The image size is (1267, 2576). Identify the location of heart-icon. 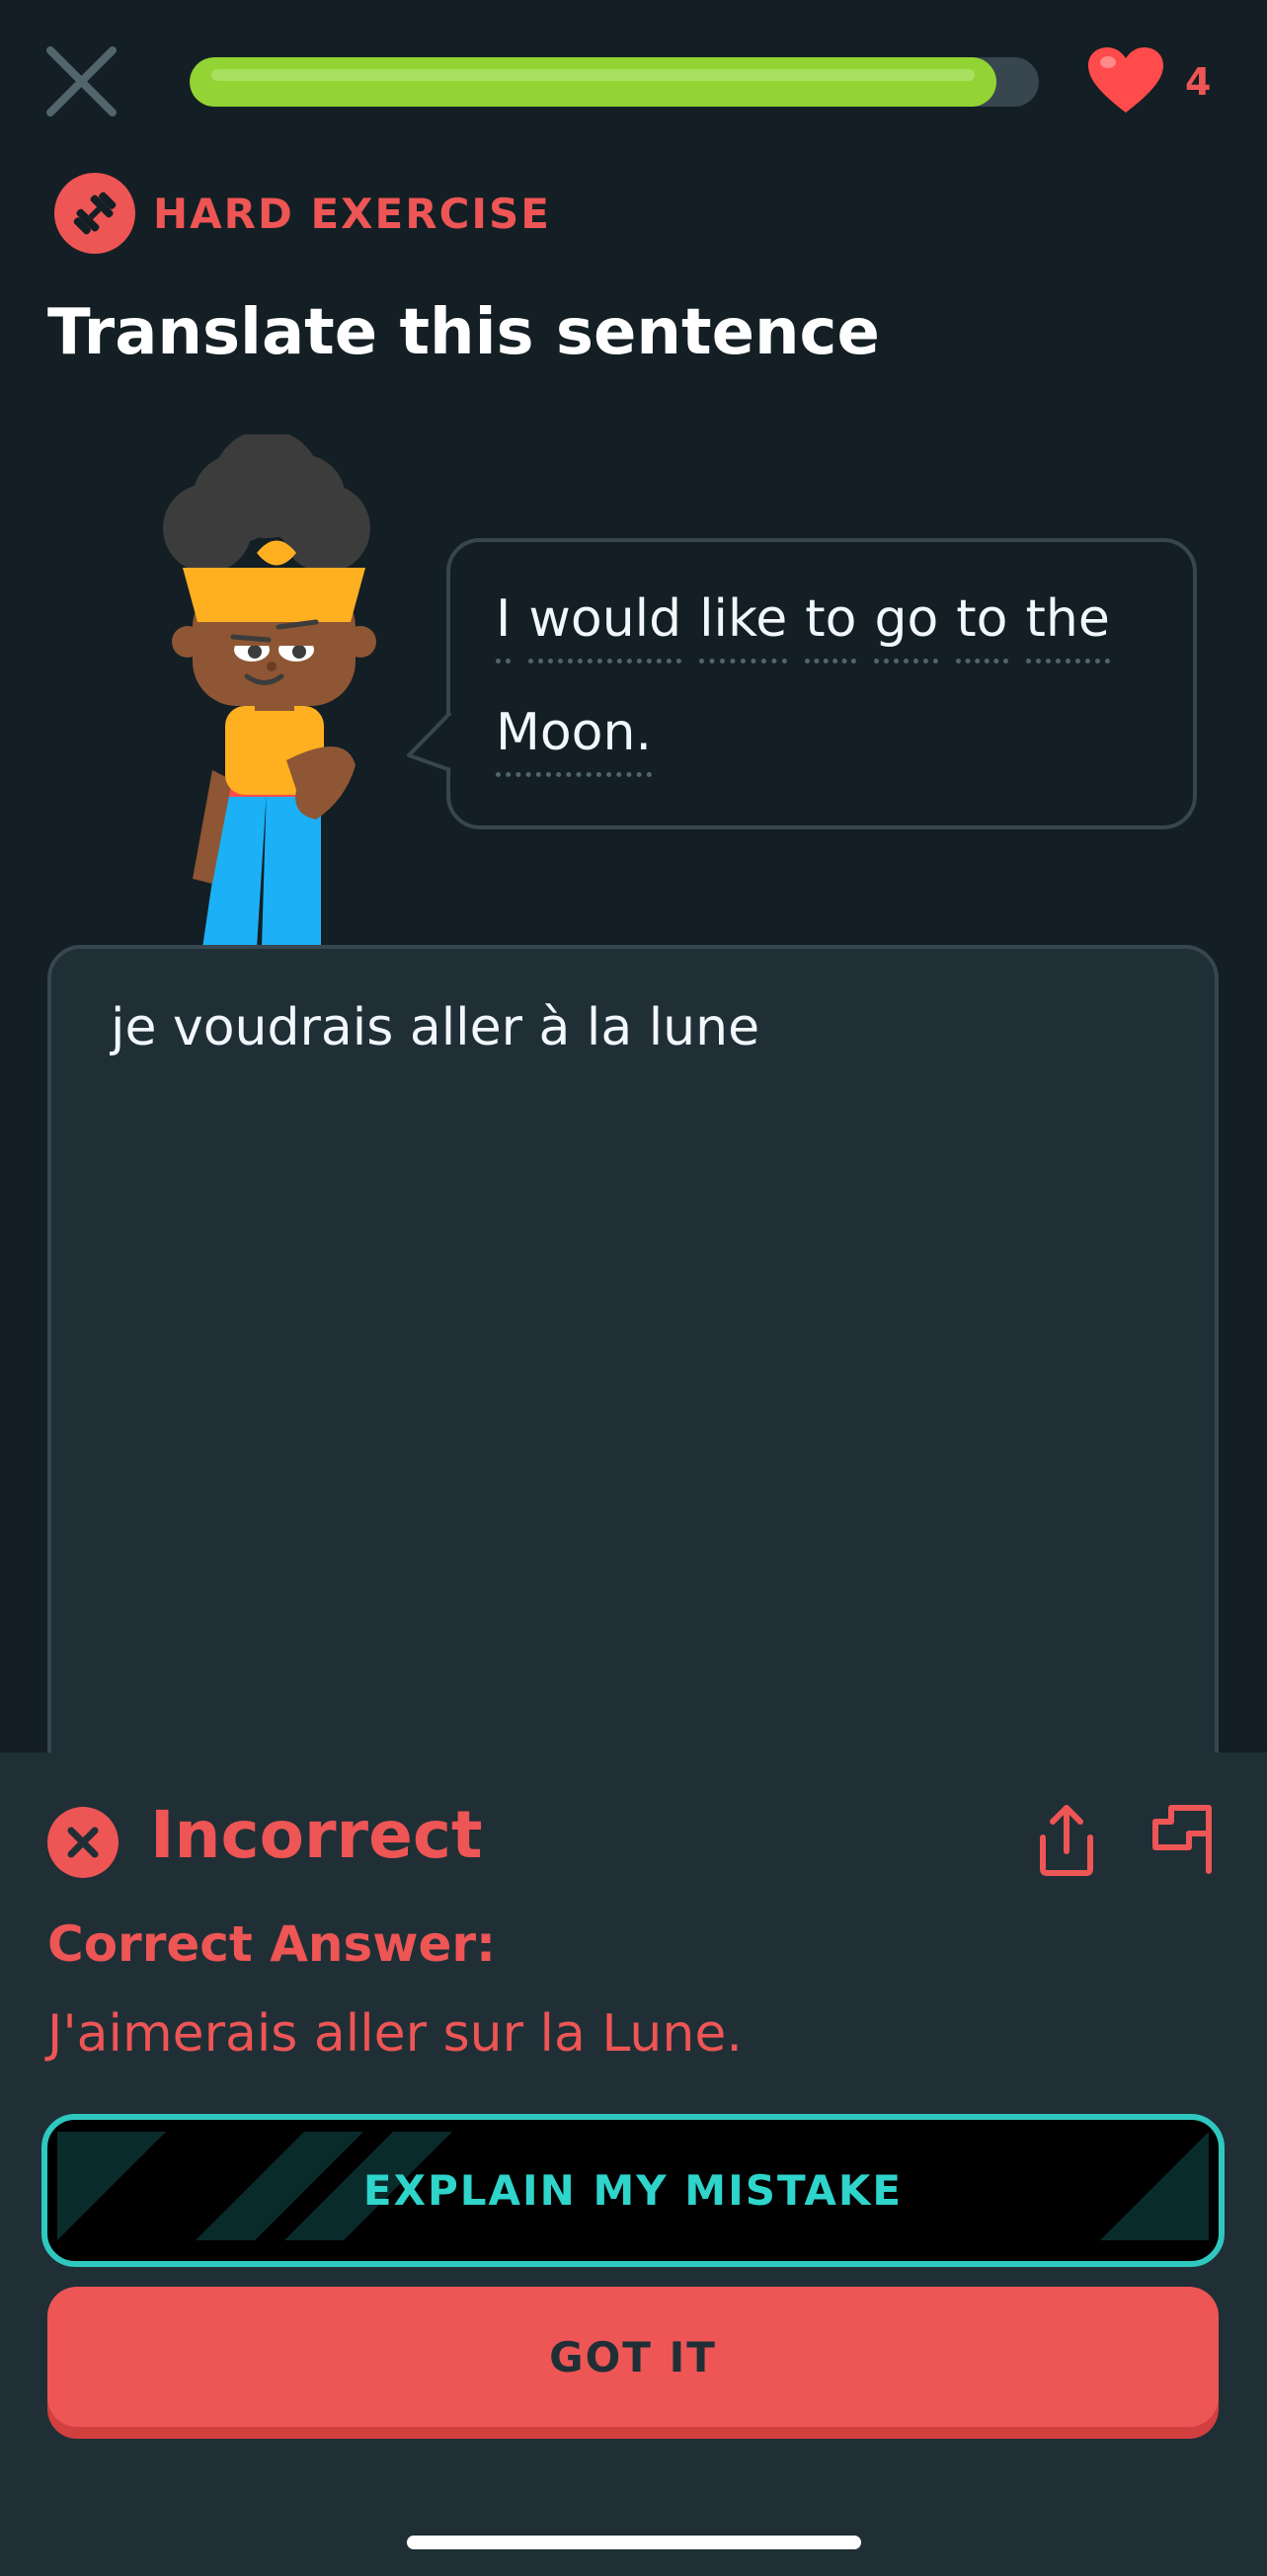
(1125, 81).